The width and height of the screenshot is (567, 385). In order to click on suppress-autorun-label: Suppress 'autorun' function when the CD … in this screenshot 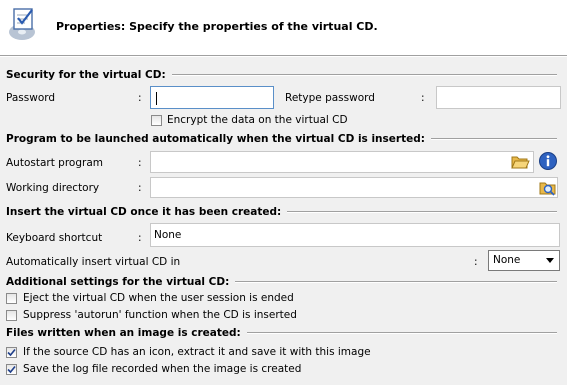, I will do `click(160, 315)`.